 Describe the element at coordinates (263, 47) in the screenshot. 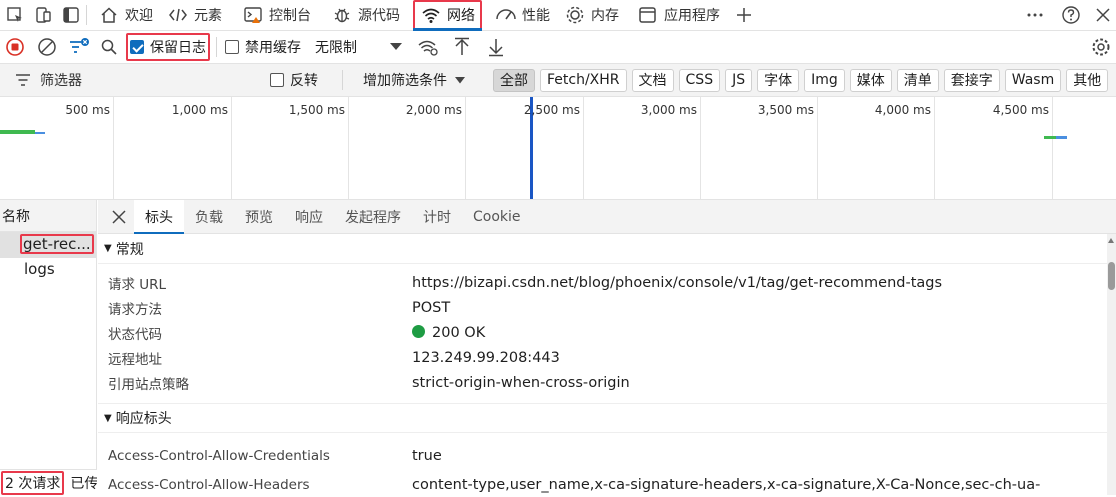

I see `disable-cache-checkbox: 禁用缓存` at that location.